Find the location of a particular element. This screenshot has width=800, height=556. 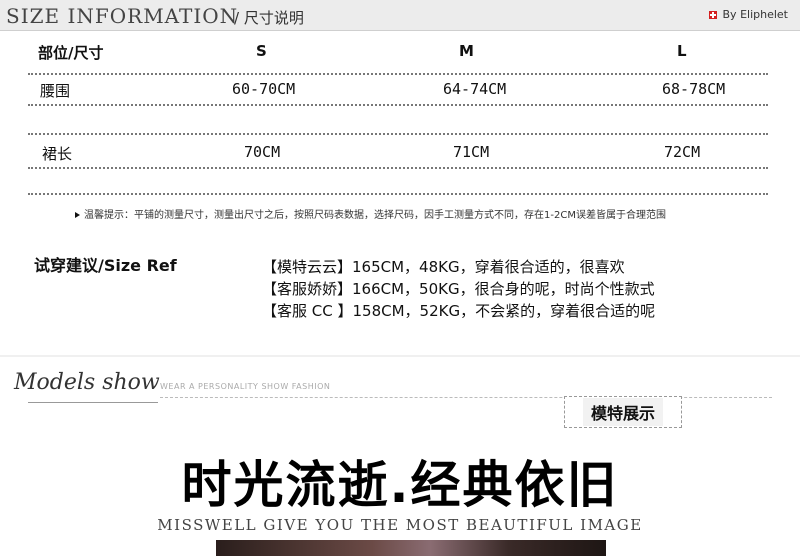

waist-l: 68-78CM is located at coordinates (694, 89).